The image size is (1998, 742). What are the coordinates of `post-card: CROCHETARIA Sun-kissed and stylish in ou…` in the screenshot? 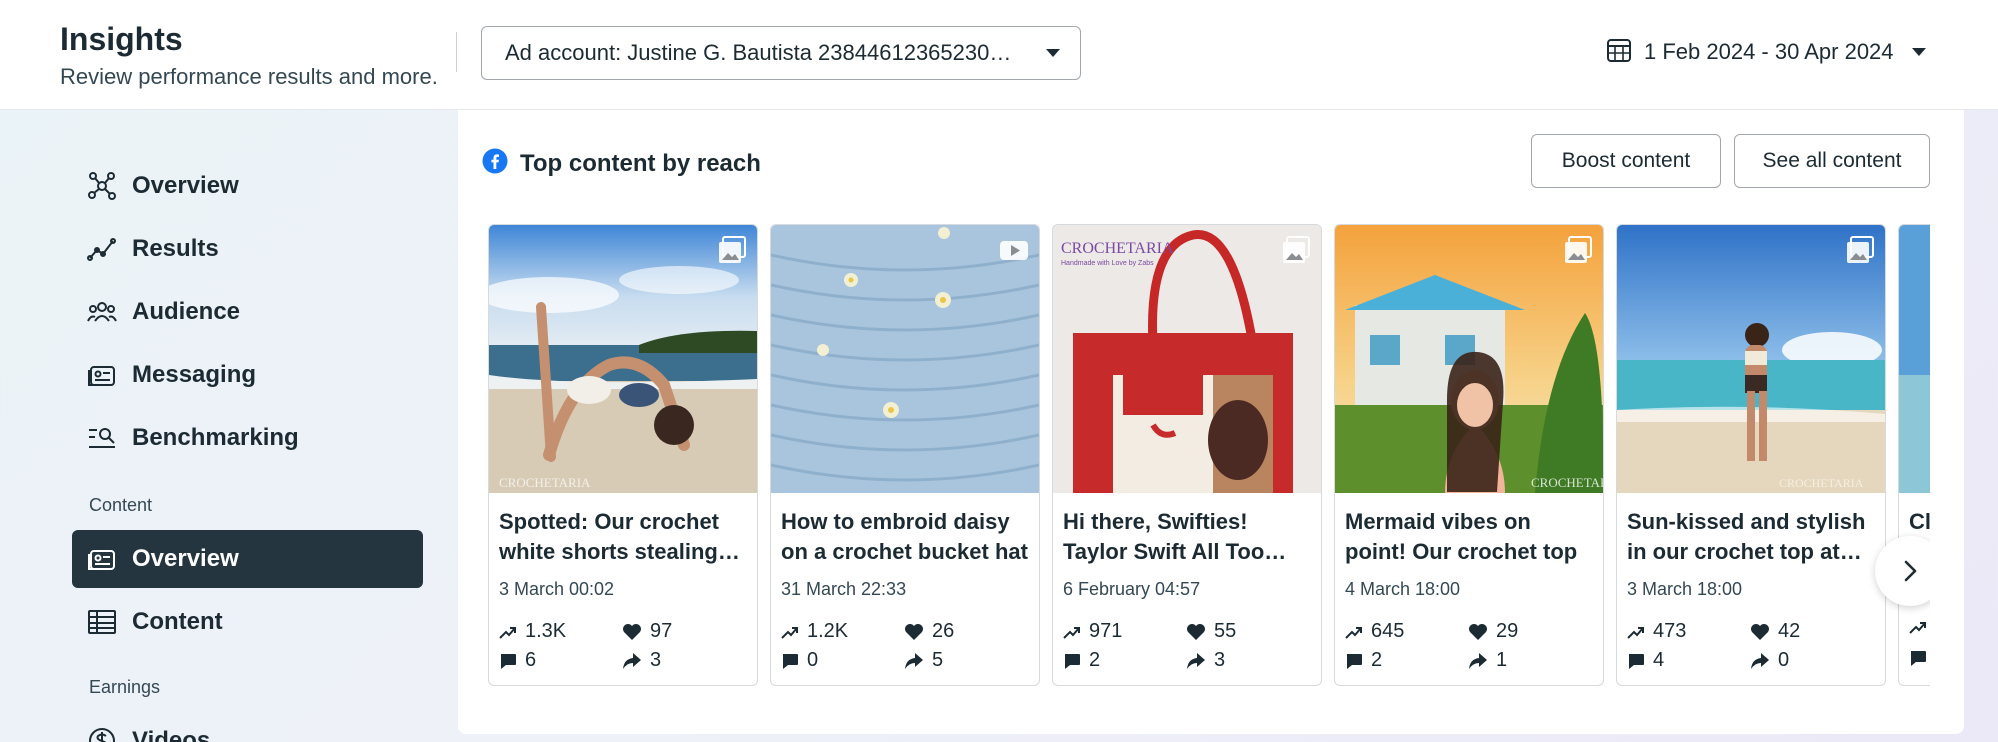 It's located at (1751, 455).